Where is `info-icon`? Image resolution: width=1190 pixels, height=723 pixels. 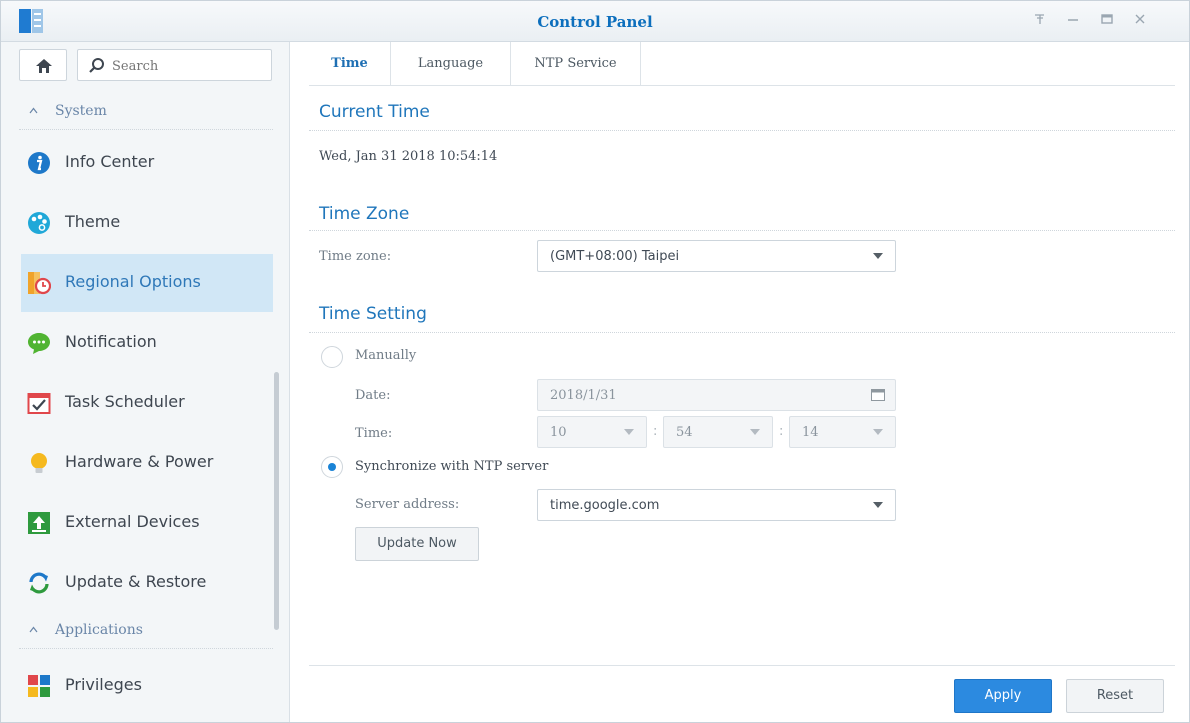
info-icon is located at coordinates (39, 163).